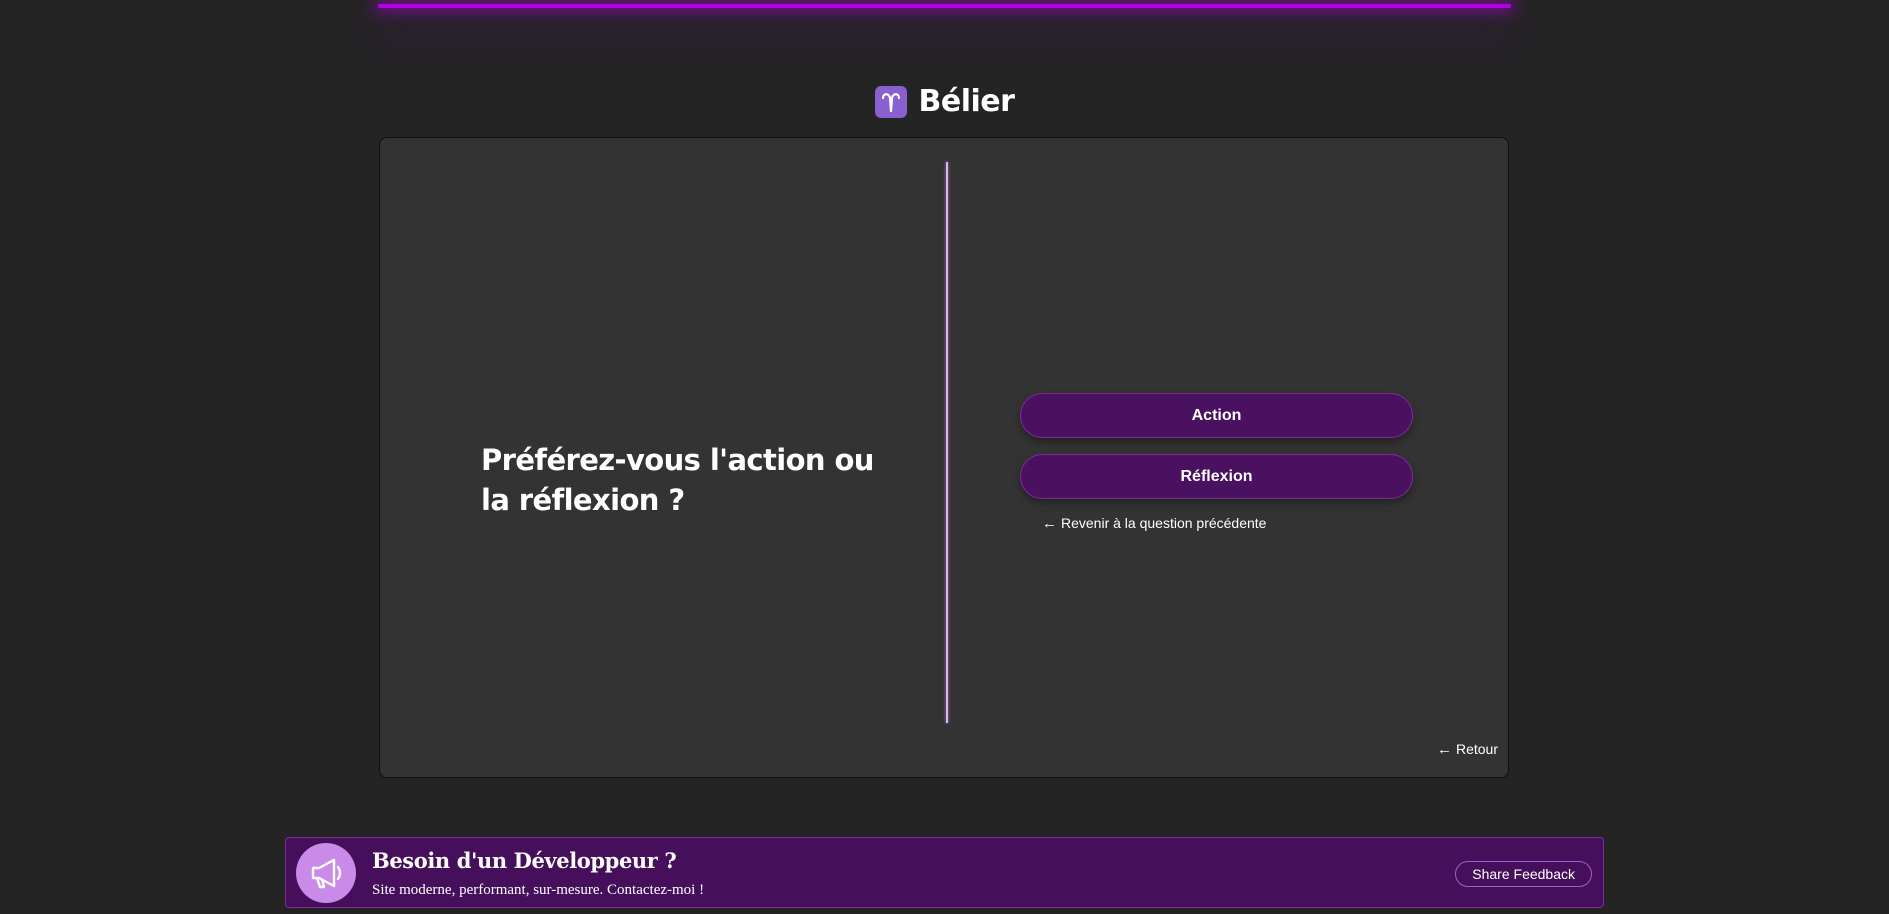 The image size is (1889, 914). I want to click on page-title: Bélier, so click(966, 101).